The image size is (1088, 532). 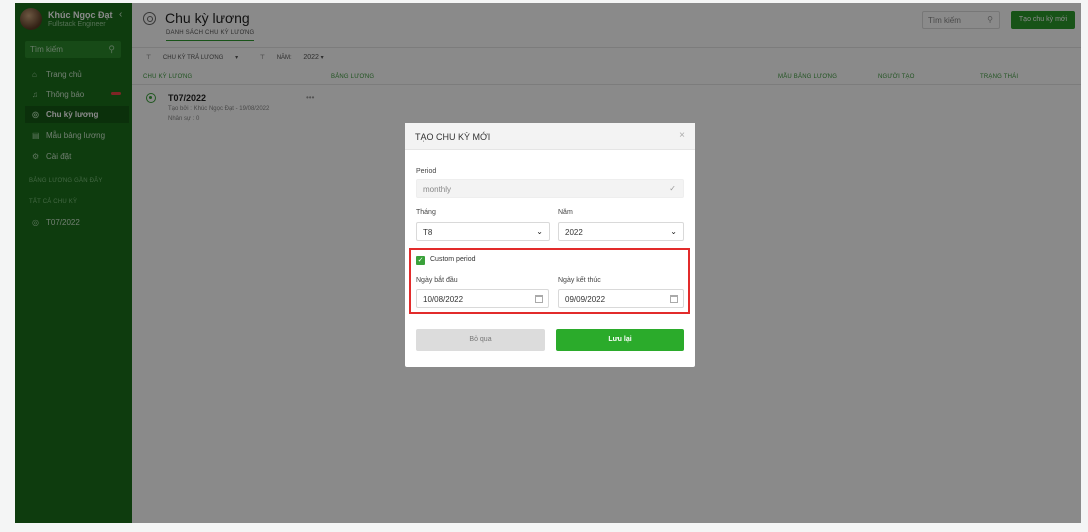 What do you see at coordinates (682, 135) in the screenshot?
I see `close-icon: ×` at bounding box center [682, 135].